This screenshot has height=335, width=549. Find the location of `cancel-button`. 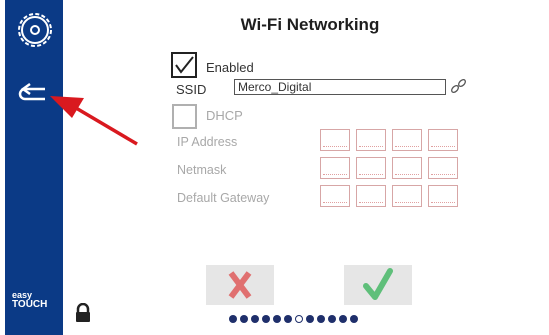

cancel-button is located at coordinates (240, 285).